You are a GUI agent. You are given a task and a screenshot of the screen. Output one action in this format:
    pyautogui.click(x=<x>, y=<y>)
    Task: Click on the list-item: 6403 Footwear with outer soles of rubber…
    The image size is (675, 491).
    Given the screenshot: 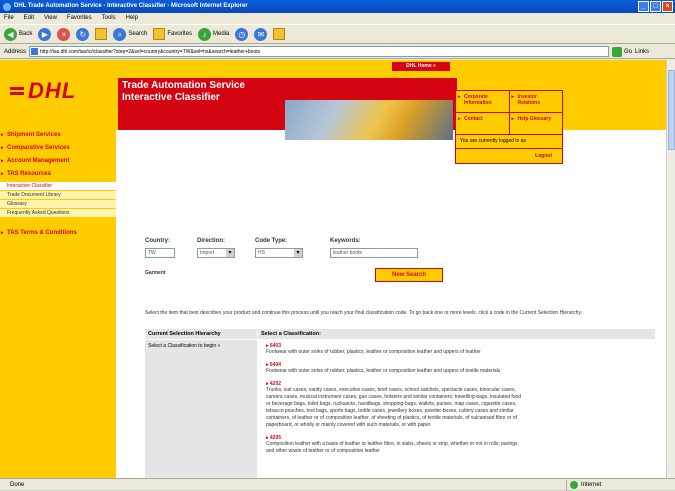 What is the action you would take?
    pyautogui.click(x=456, y=349)
    